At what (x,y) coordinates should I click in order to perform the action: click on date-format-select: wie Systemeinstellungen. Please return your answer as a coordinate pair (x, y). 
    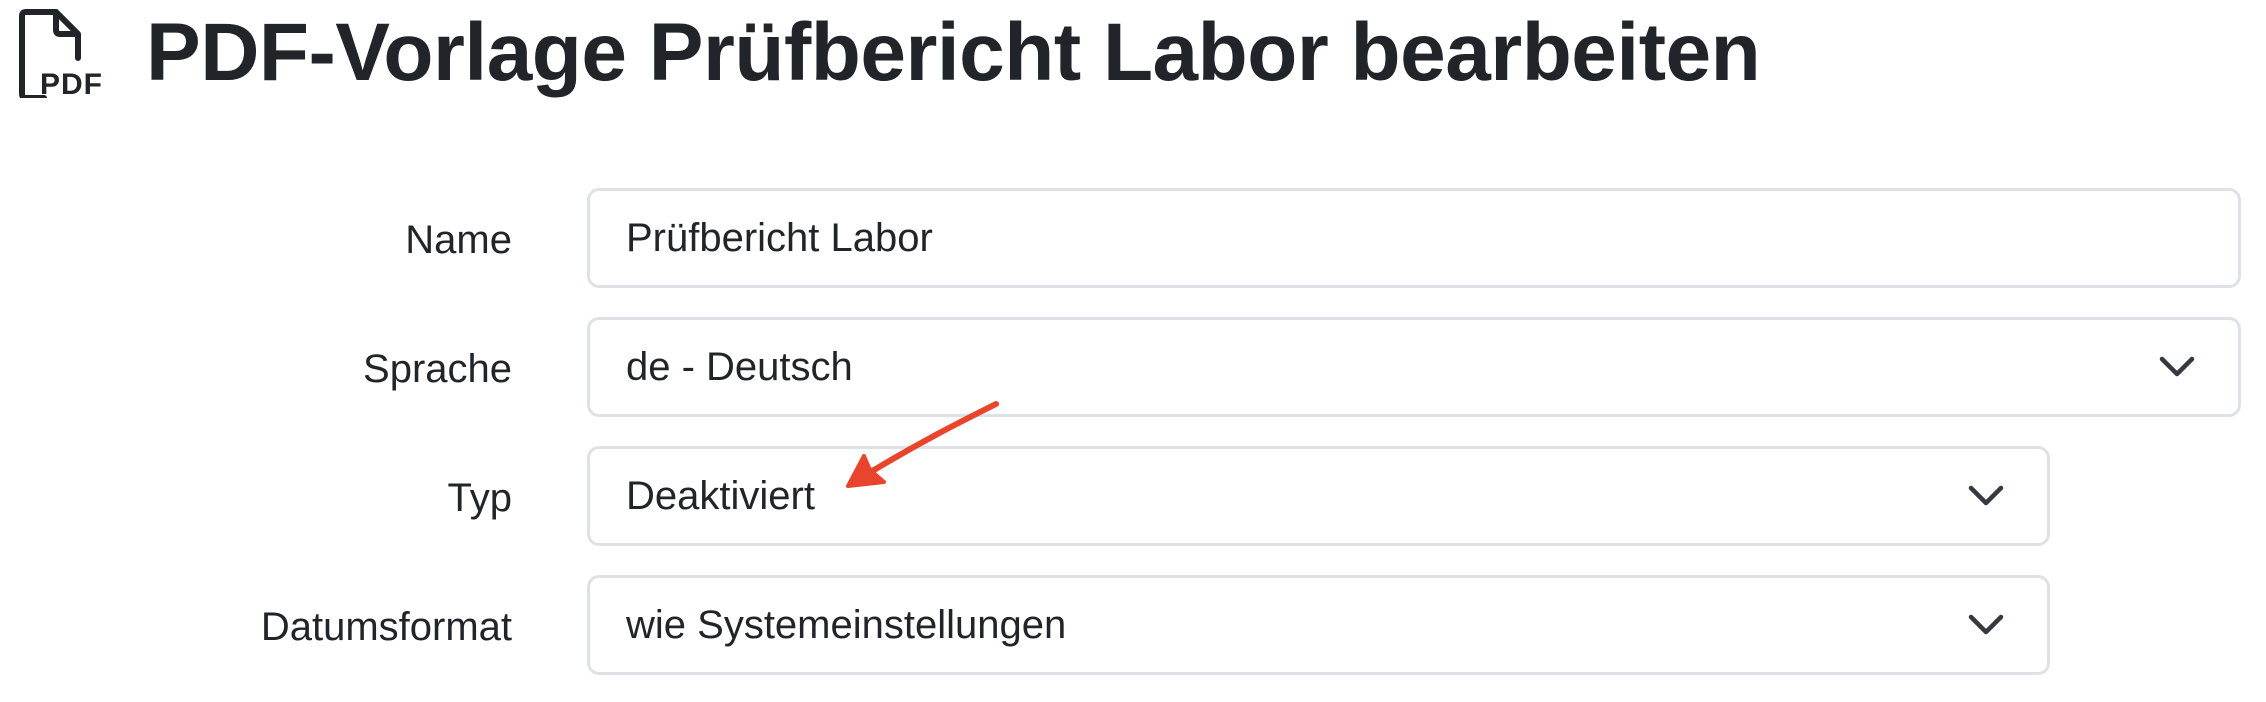
    Looking at the image, I should click on (1318, 625).